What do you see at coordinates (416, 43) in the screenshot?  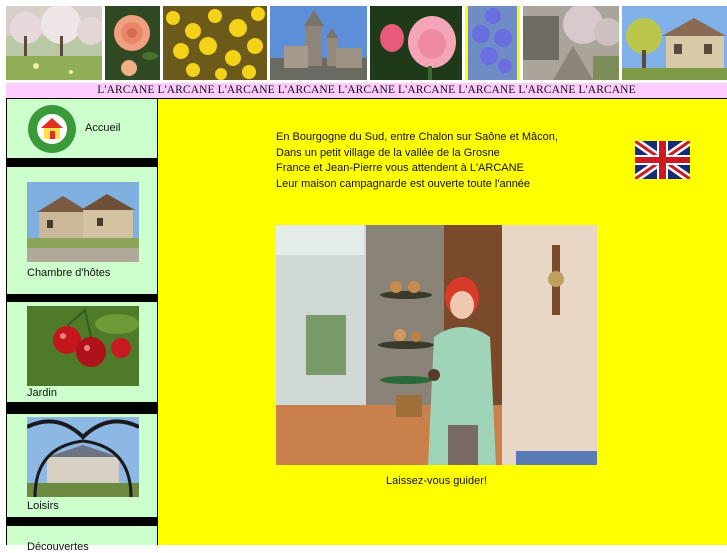 I see `tulip-photo` at bounding box center [416, 43].